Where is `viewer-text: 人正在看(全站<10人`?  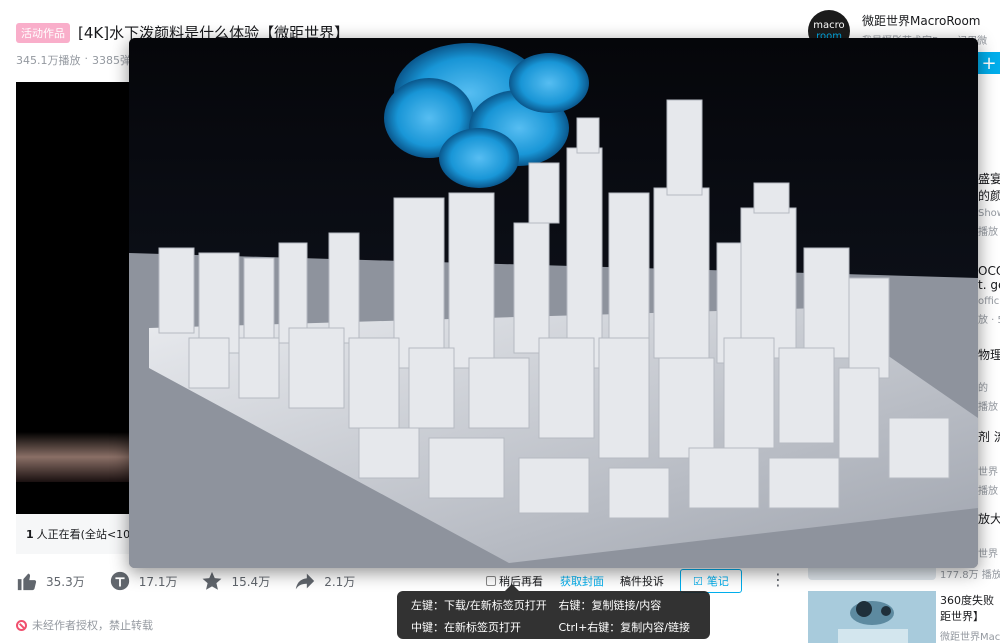 viewer-text: 人正在看(全站<10人 is located at coordinates (83, 534).